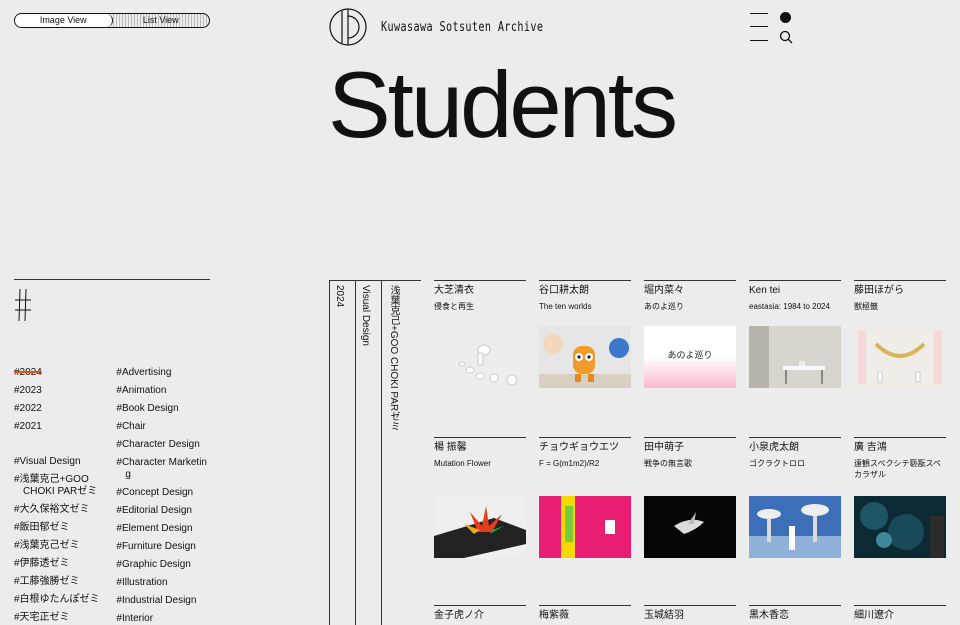  Describe the element at coordinates (900, 458) in the screenshot. I see `student-card: 廣 吉鴻 遠観スペクシテ褻翫スペカラザル` at that location.